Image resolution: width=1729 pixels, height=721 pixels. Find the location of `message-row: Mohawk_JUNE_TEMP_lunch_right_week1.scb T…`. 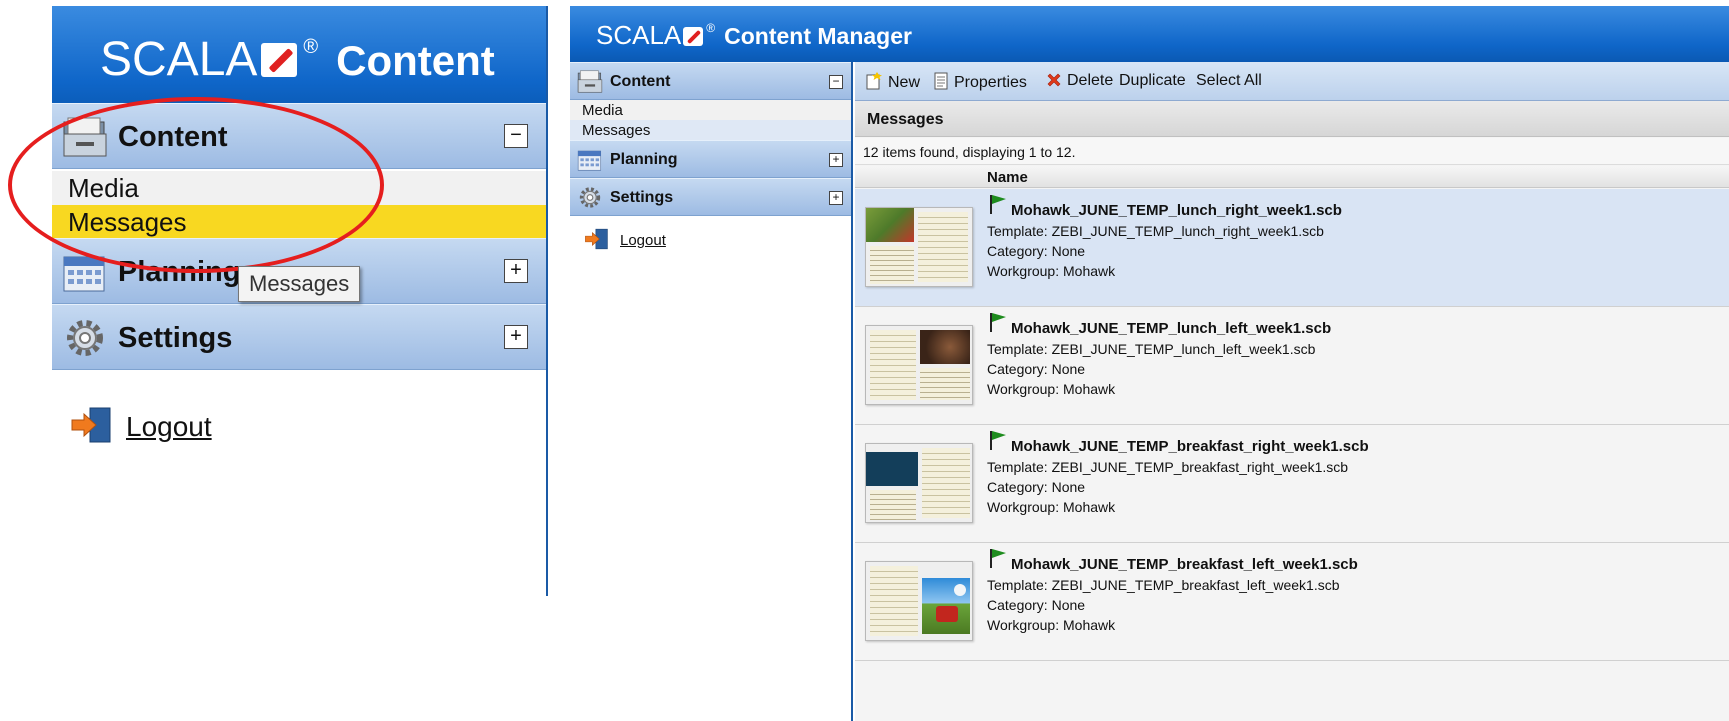

message-row: Mohawk_JUNE_TEMP_lunch_right_week1.scb T… is located at coordinates (1292, 248).